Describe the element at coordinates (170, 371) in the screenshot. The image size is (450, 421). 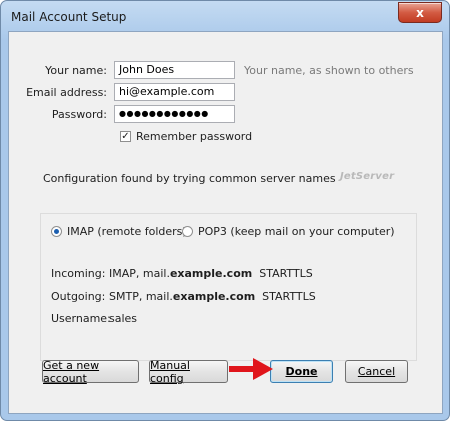
I see `manual-config-label: Manual config` at that location.